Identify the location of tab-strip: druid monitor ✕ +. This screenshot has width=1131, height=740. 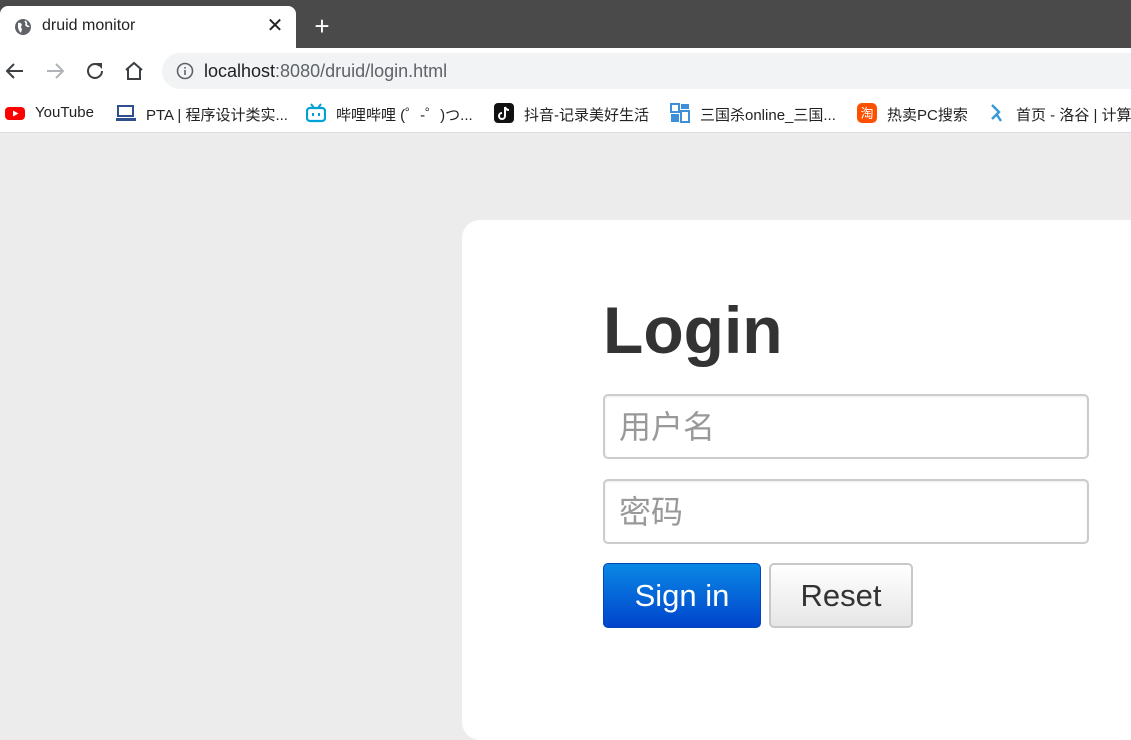
(565, 24).